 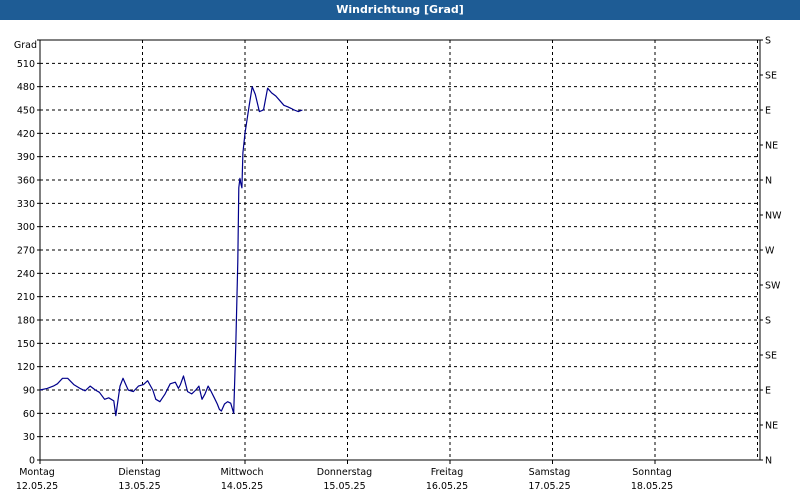 I want to click on x-day-label: Montag, so click(x=37, y=472).